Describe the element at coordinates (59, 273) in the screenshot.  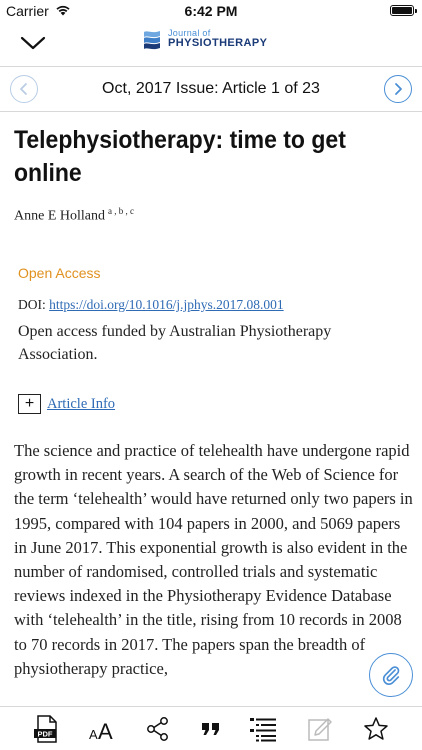
I see `open-access-label: Open Access` at that location.